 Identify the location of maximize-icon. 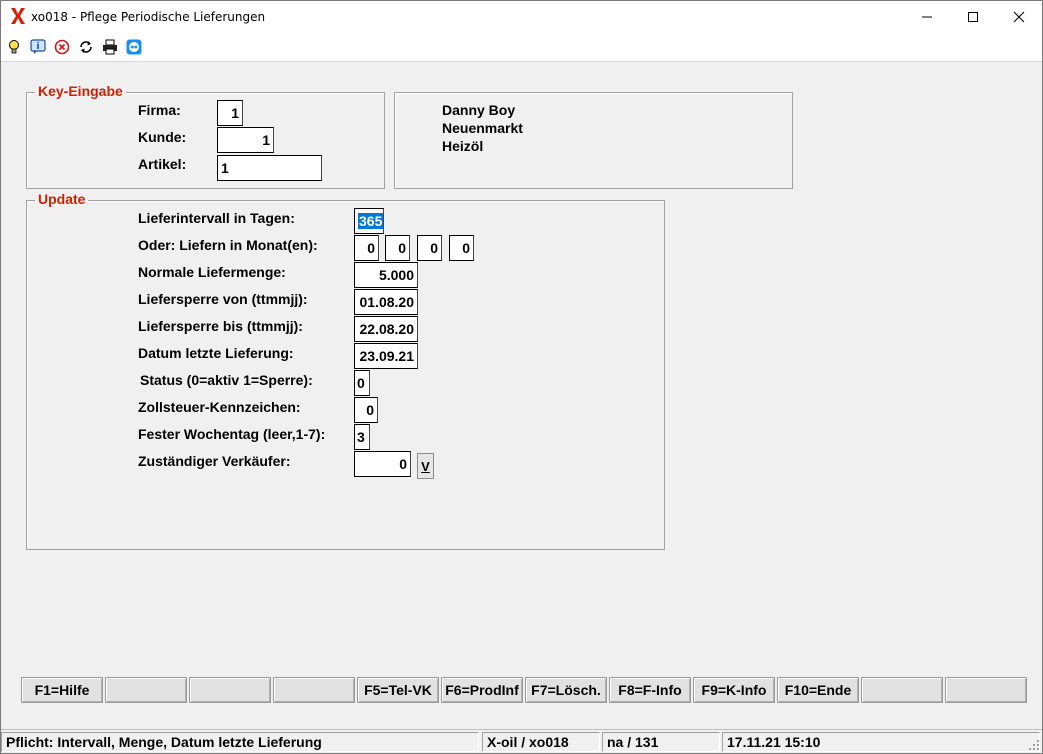
(973, 17).